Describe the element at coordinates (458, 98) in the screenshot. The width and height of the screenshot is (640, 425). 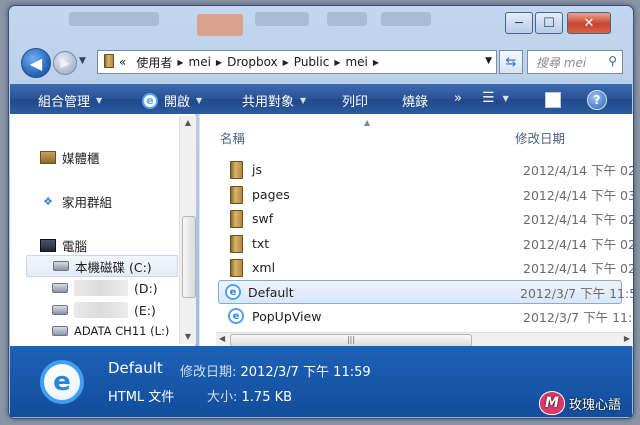
I see `more-commands-button: »` at that location.